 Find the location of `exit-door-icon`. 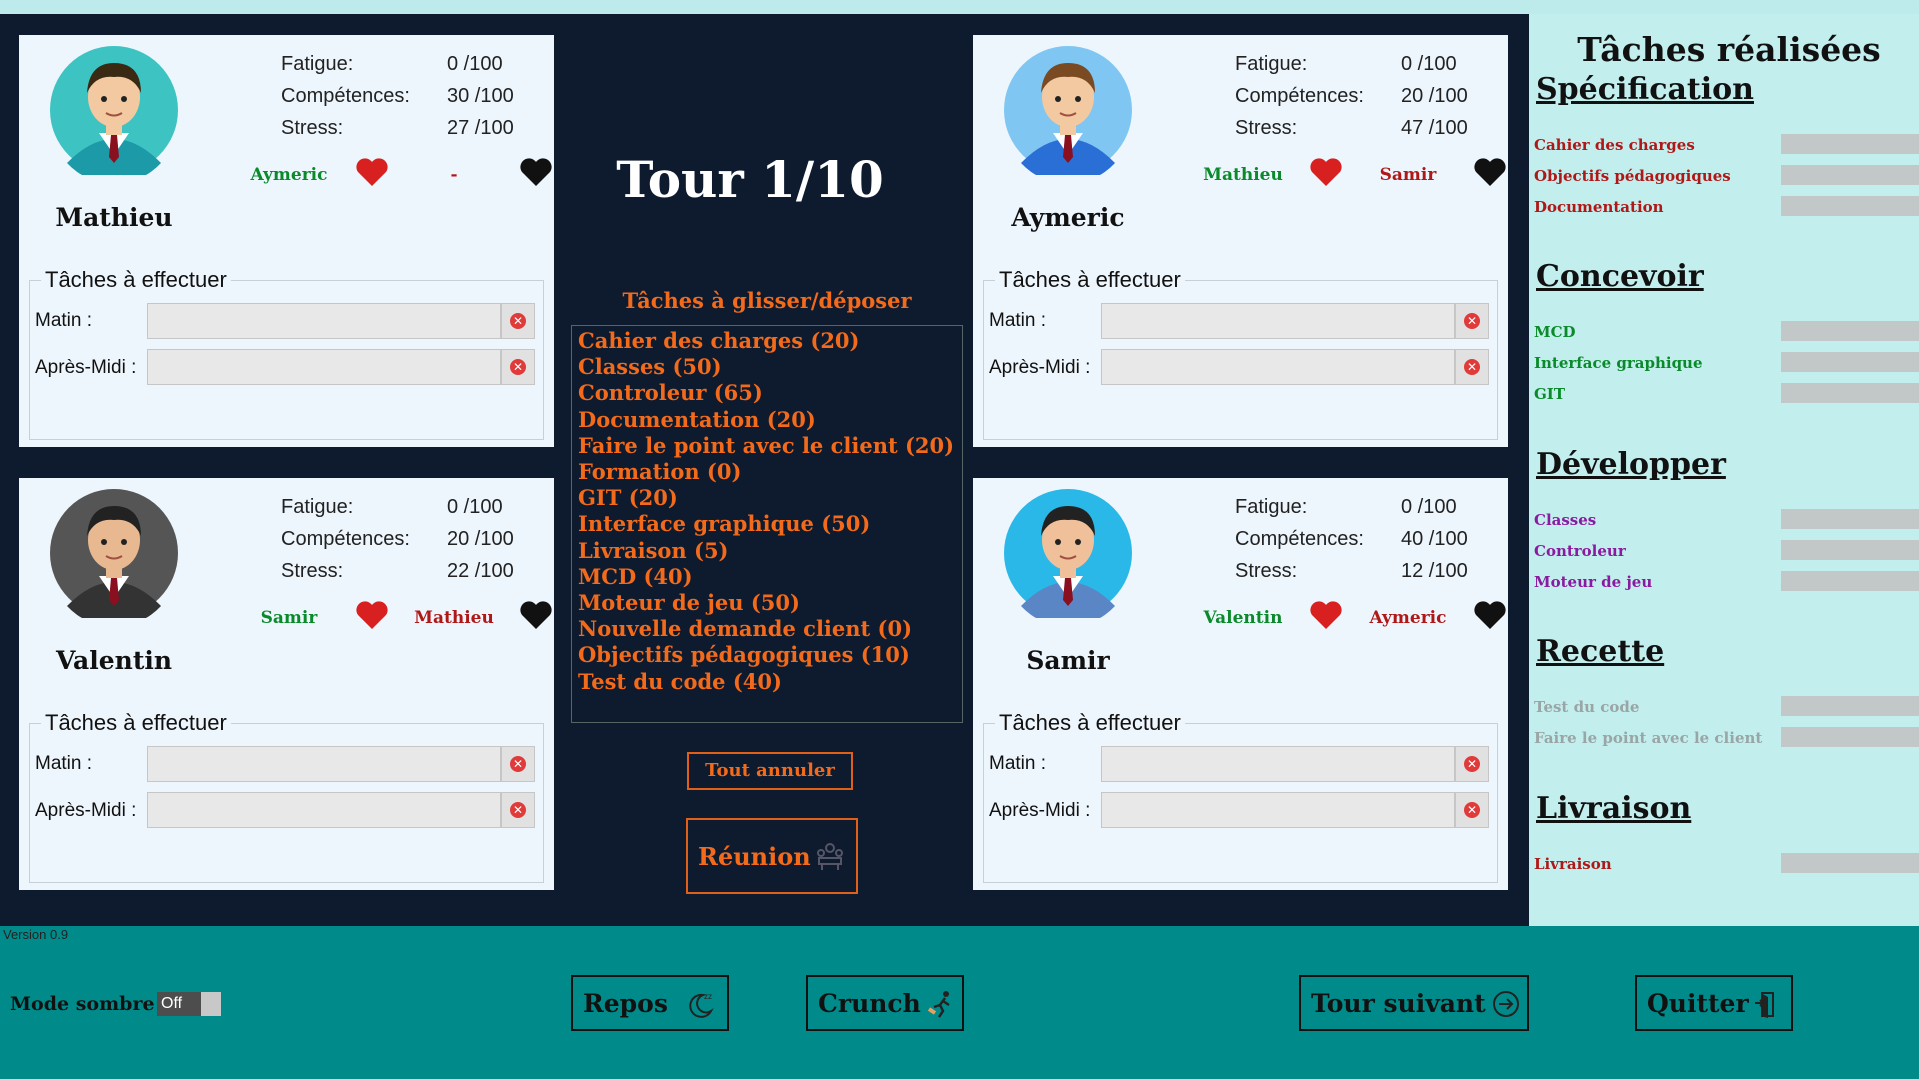

exit-door-icon is located at coordinates (1764, 1005).